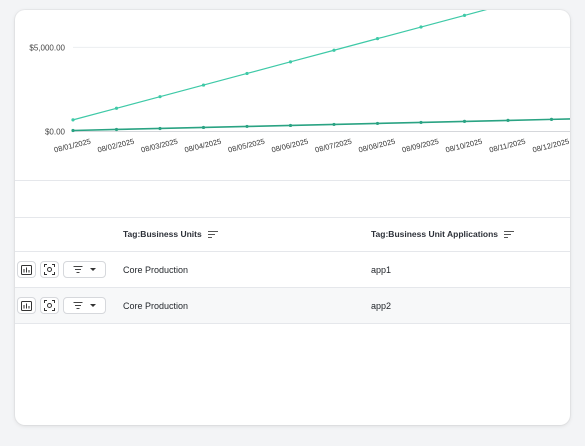  I want to click on x-tick-label: 08/08/2025, so click(377, 146).